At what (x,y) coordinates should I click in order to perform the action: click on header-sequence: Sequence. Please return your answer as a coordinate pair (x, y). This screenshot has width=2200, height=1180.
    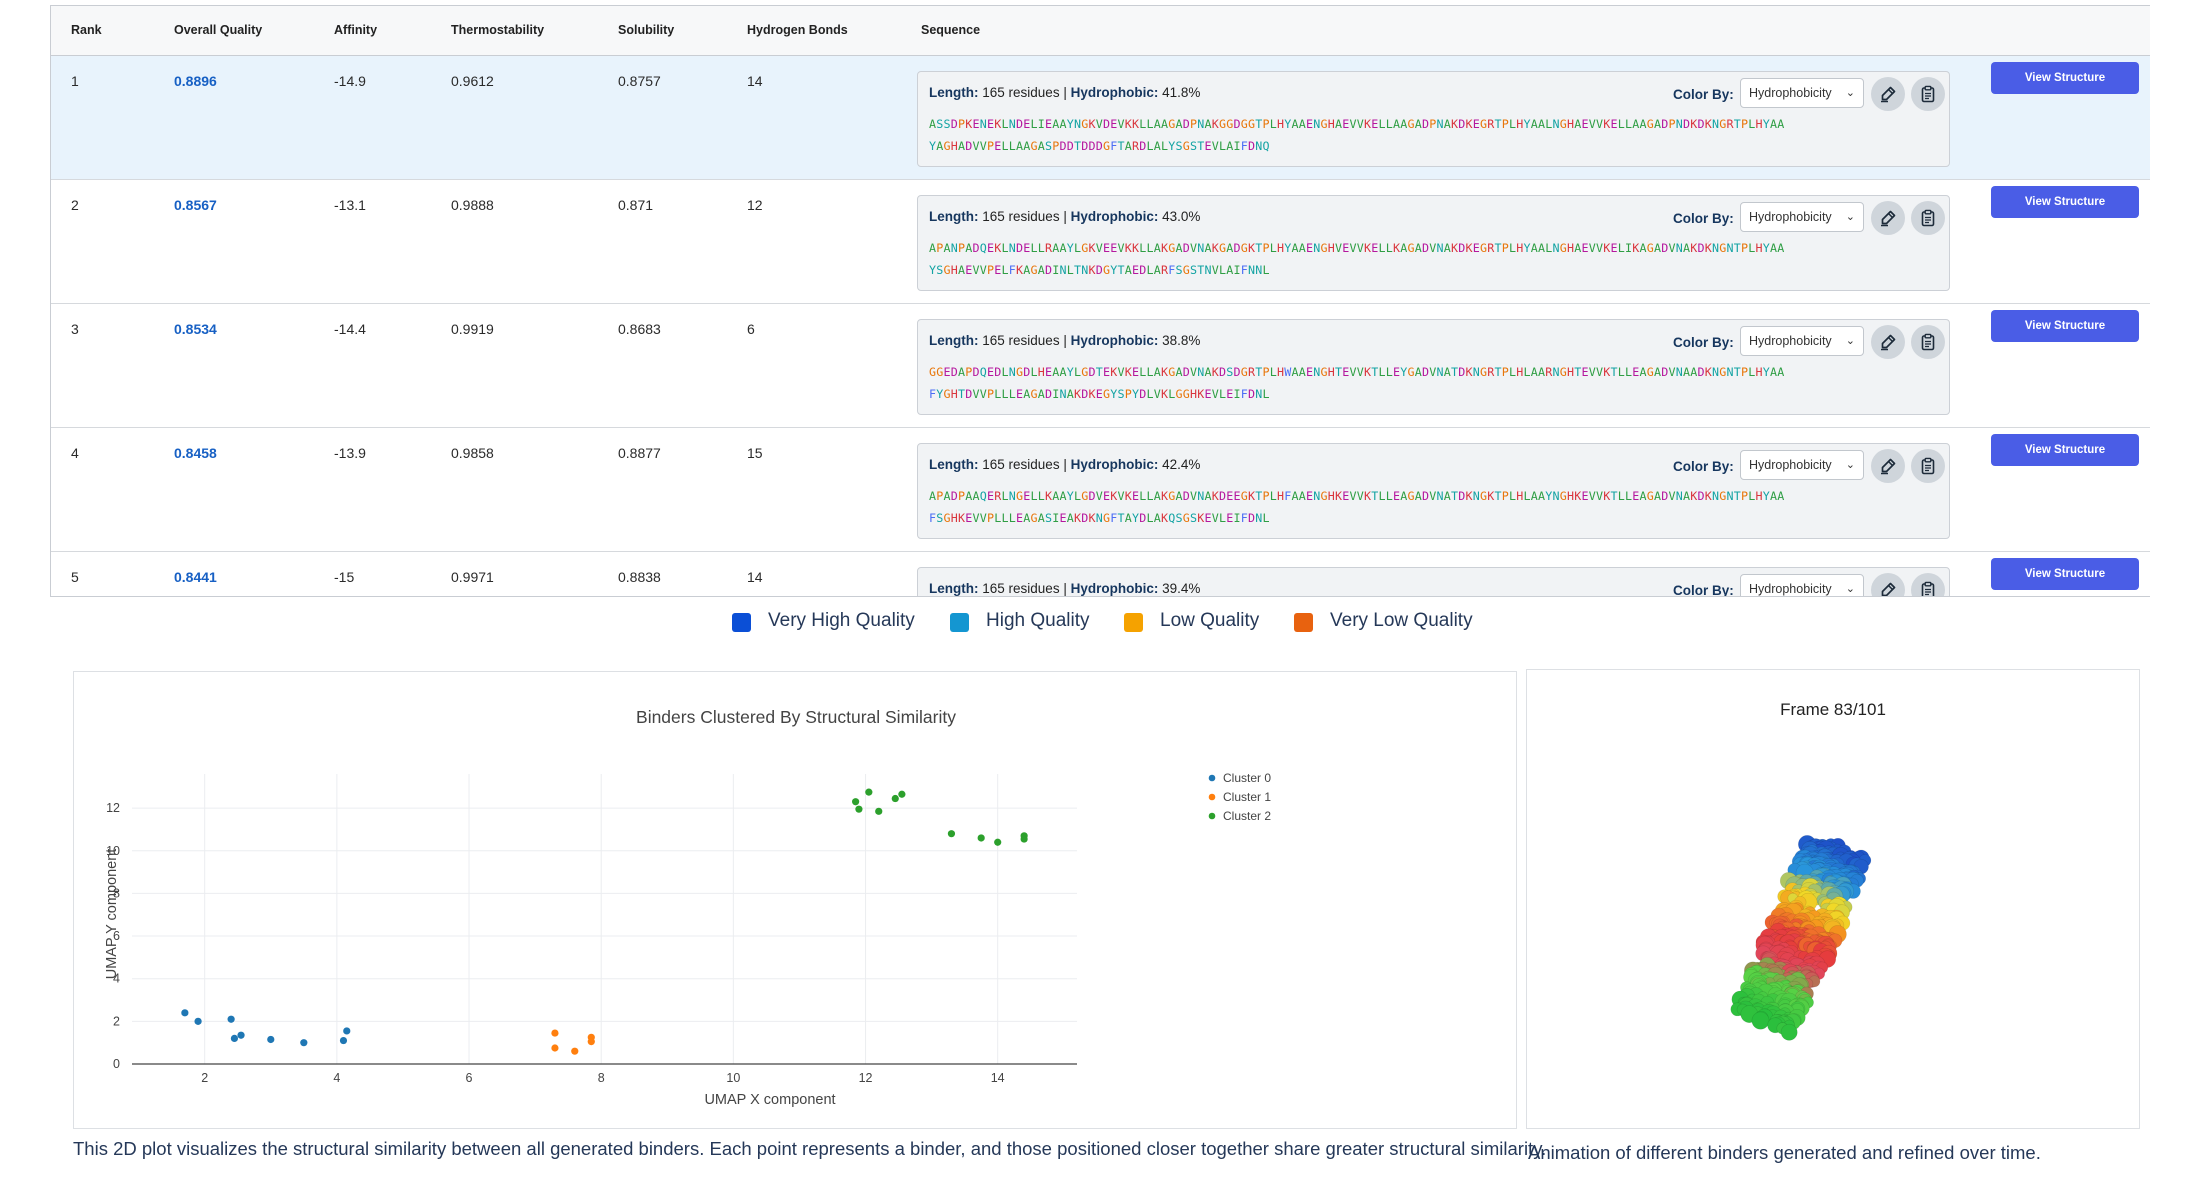
    Looking at the image, I should click on (950, 30).